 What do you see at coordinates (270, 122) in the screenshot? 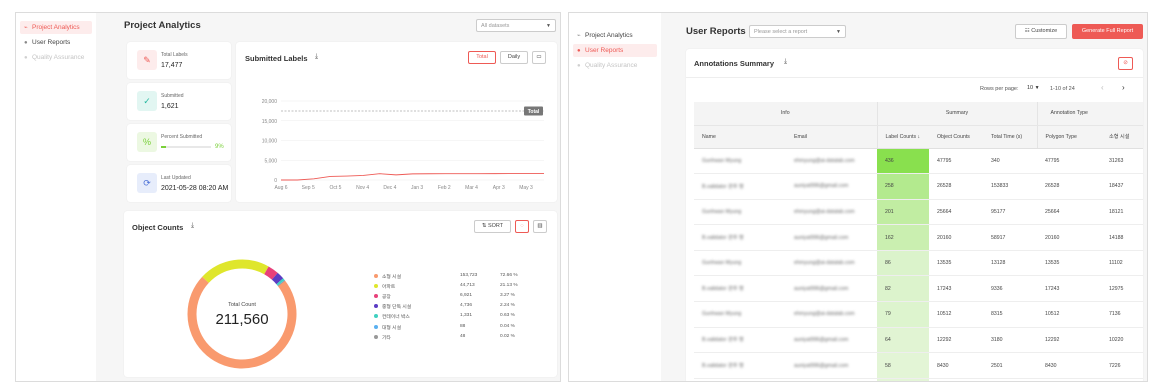
I see `y-tick-label: 15,000` at bounding box center [270, 122].